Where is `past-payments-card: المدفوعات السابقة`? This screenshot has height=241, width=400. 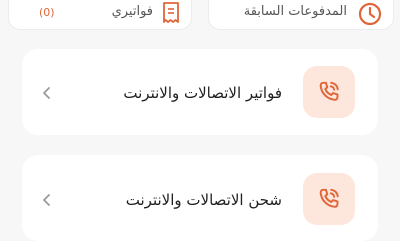 past-payments-card: المدفوعات السابقة is located at coordinates (301, 15).